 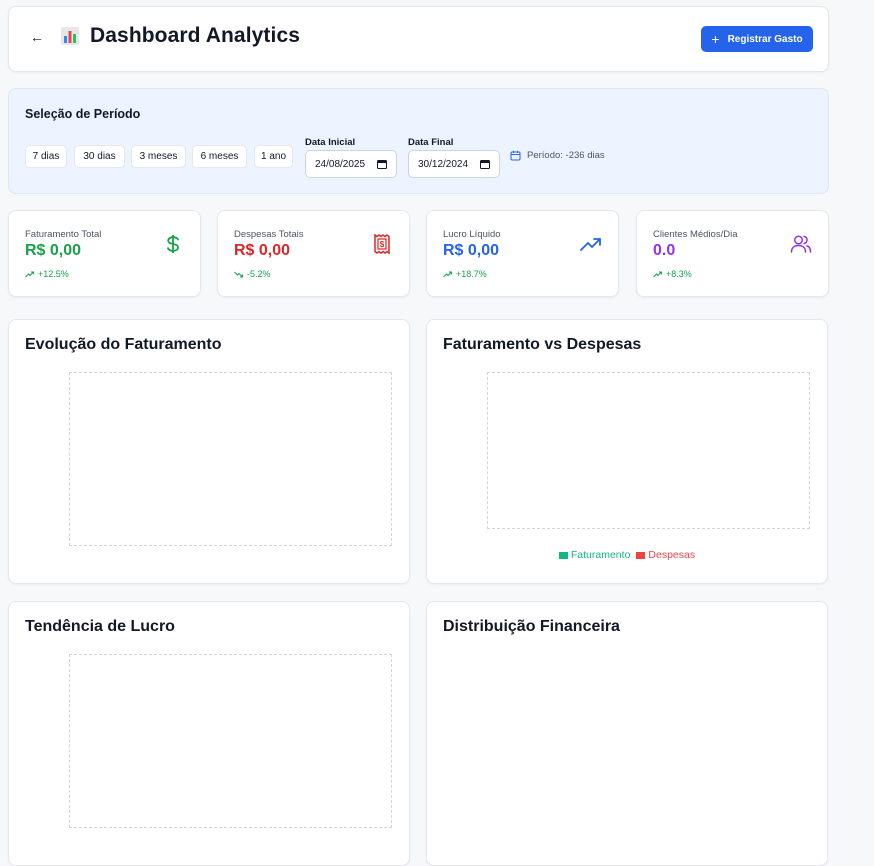 I want to click on arrow-left-icon: ←, so click(x=37, y=37).